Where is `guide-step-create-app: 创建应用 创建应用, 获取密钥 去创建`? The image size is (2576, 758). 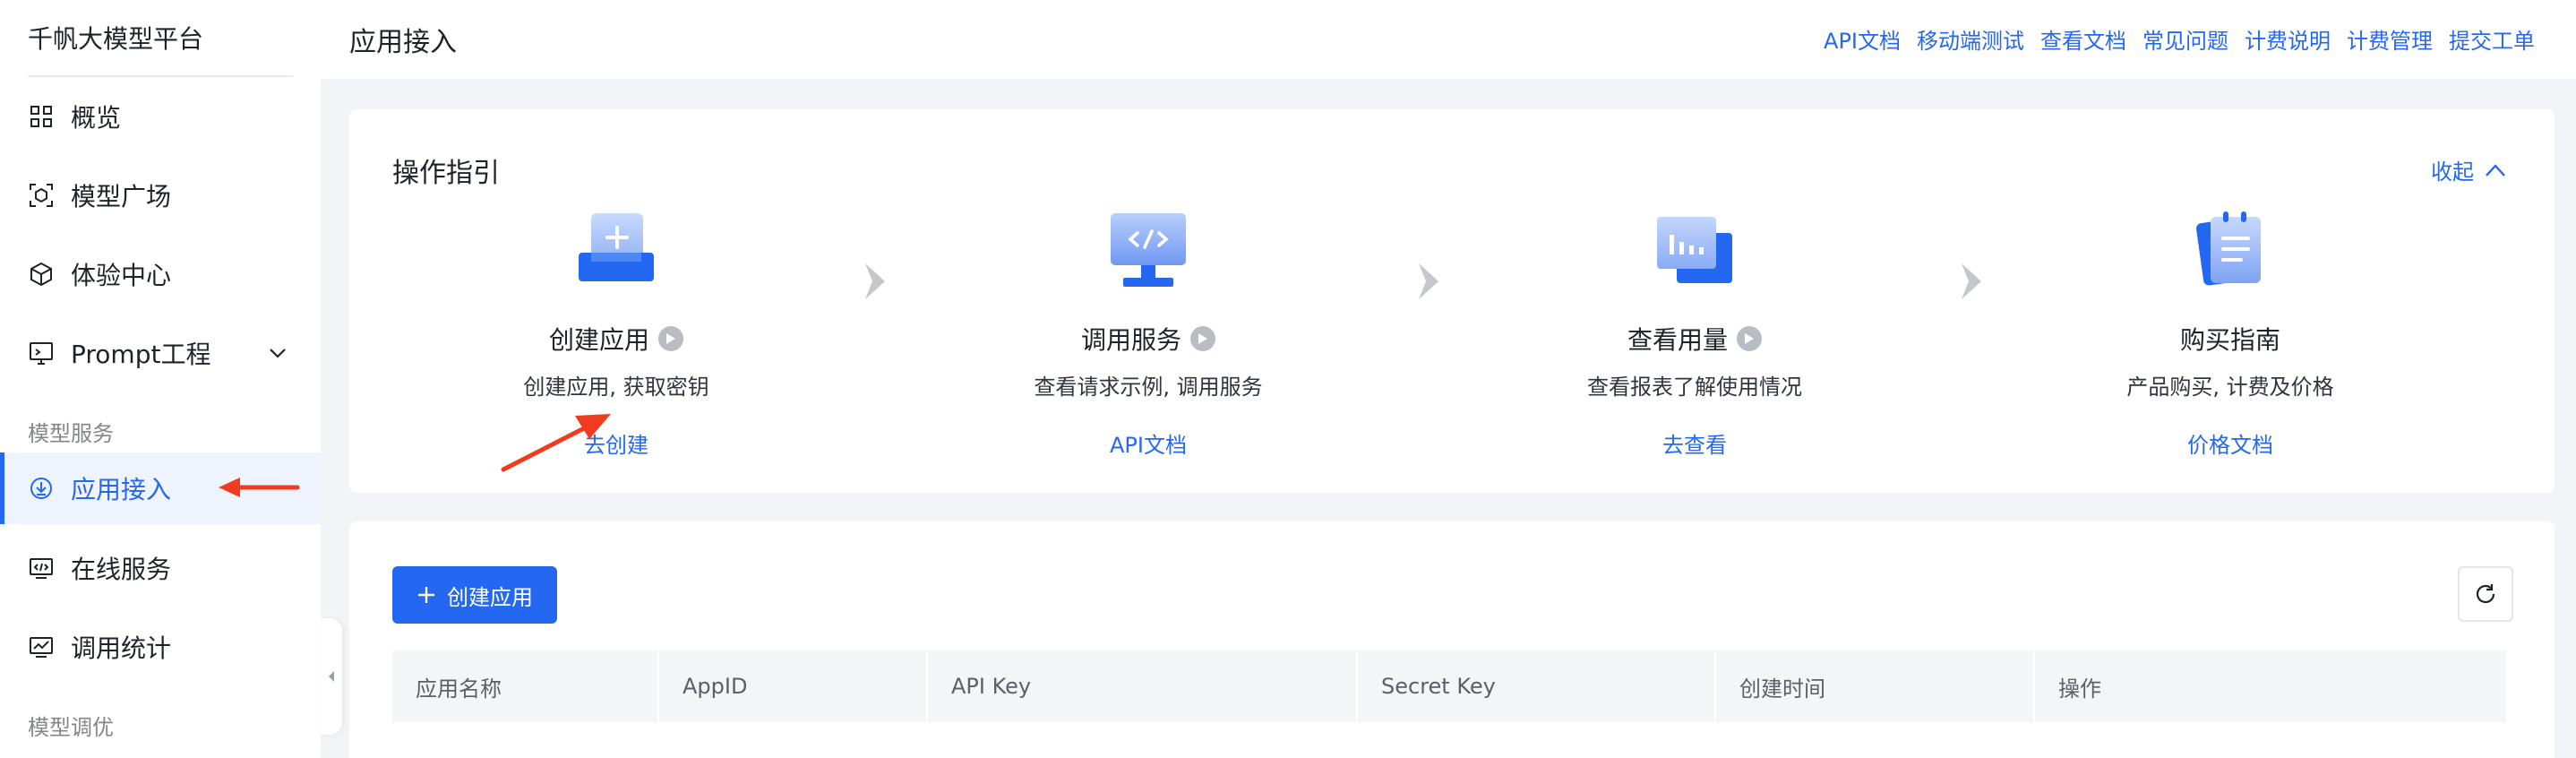 guide-step-create-app: 创建应用 创建应用, 获取密钥 去创建 is located at coordinates (616, 333).